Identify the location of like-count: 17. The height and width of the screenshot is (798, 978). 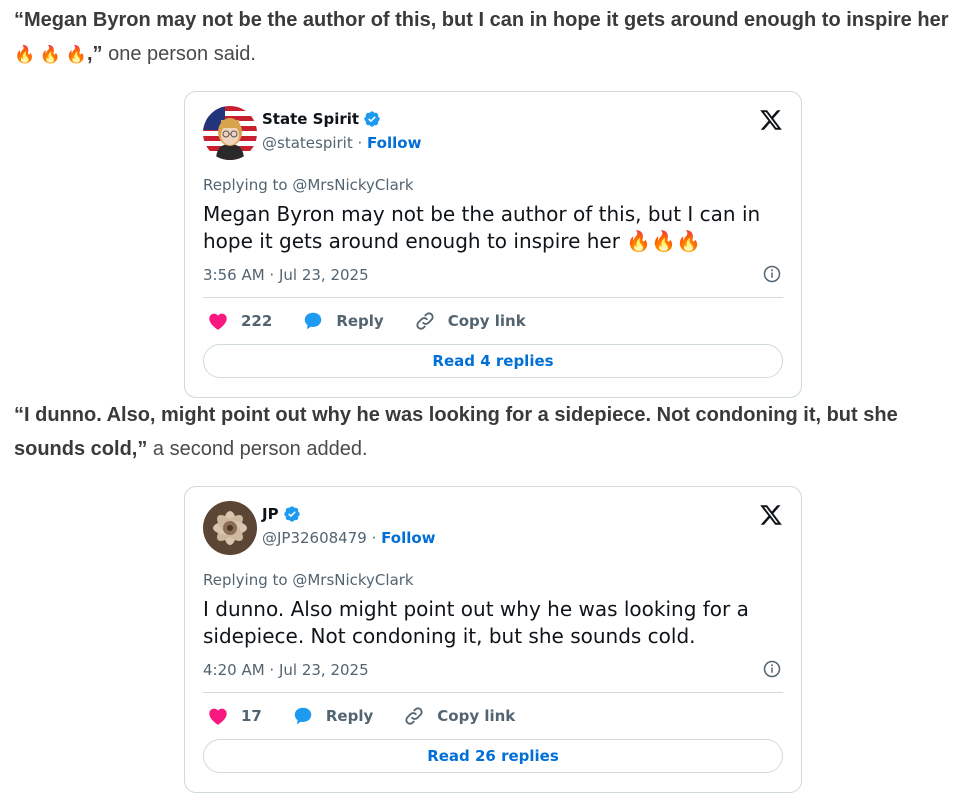
(251, 716).